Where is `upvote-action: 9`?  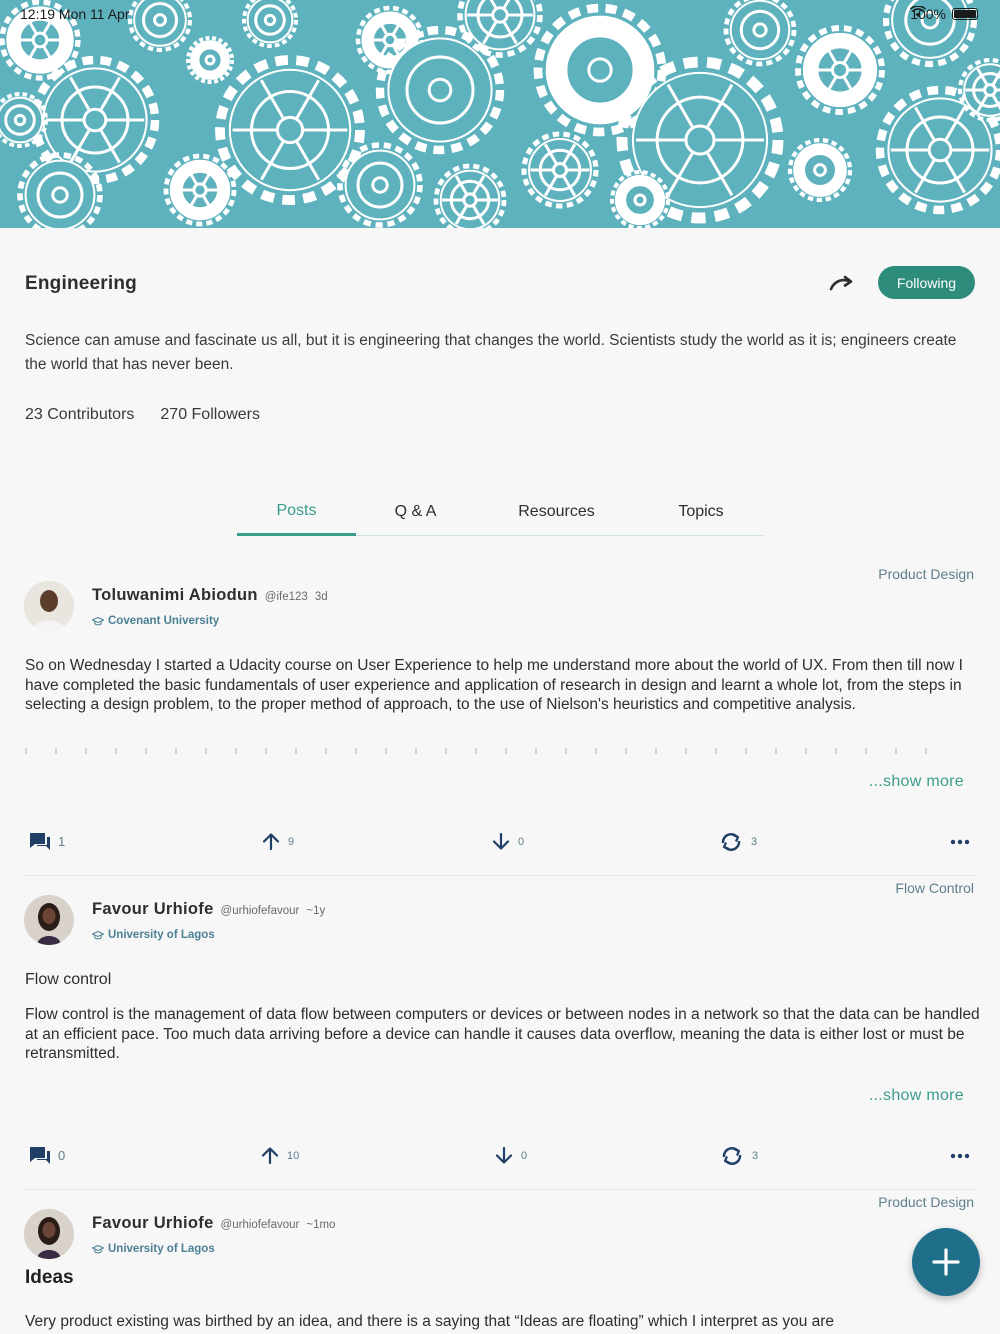
upvote-action: 9 is located at coordinates (278, 841).